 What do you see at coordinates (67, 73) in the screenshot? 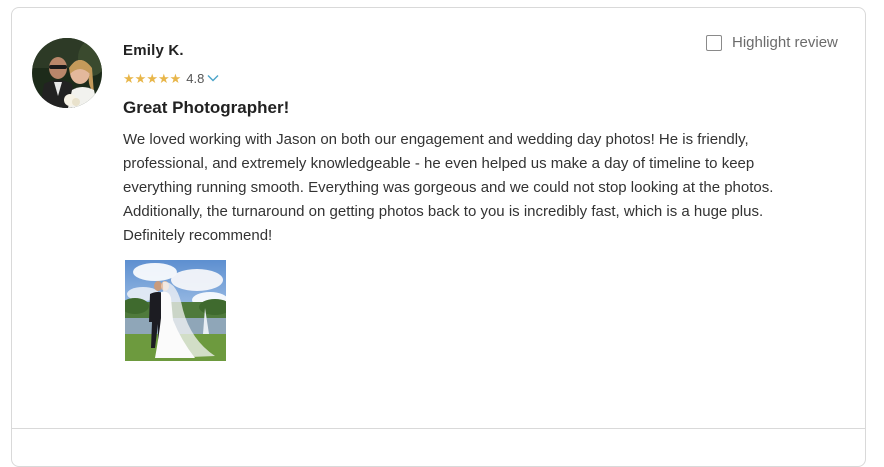
I see `avatar` at bounding box center [67, 73].